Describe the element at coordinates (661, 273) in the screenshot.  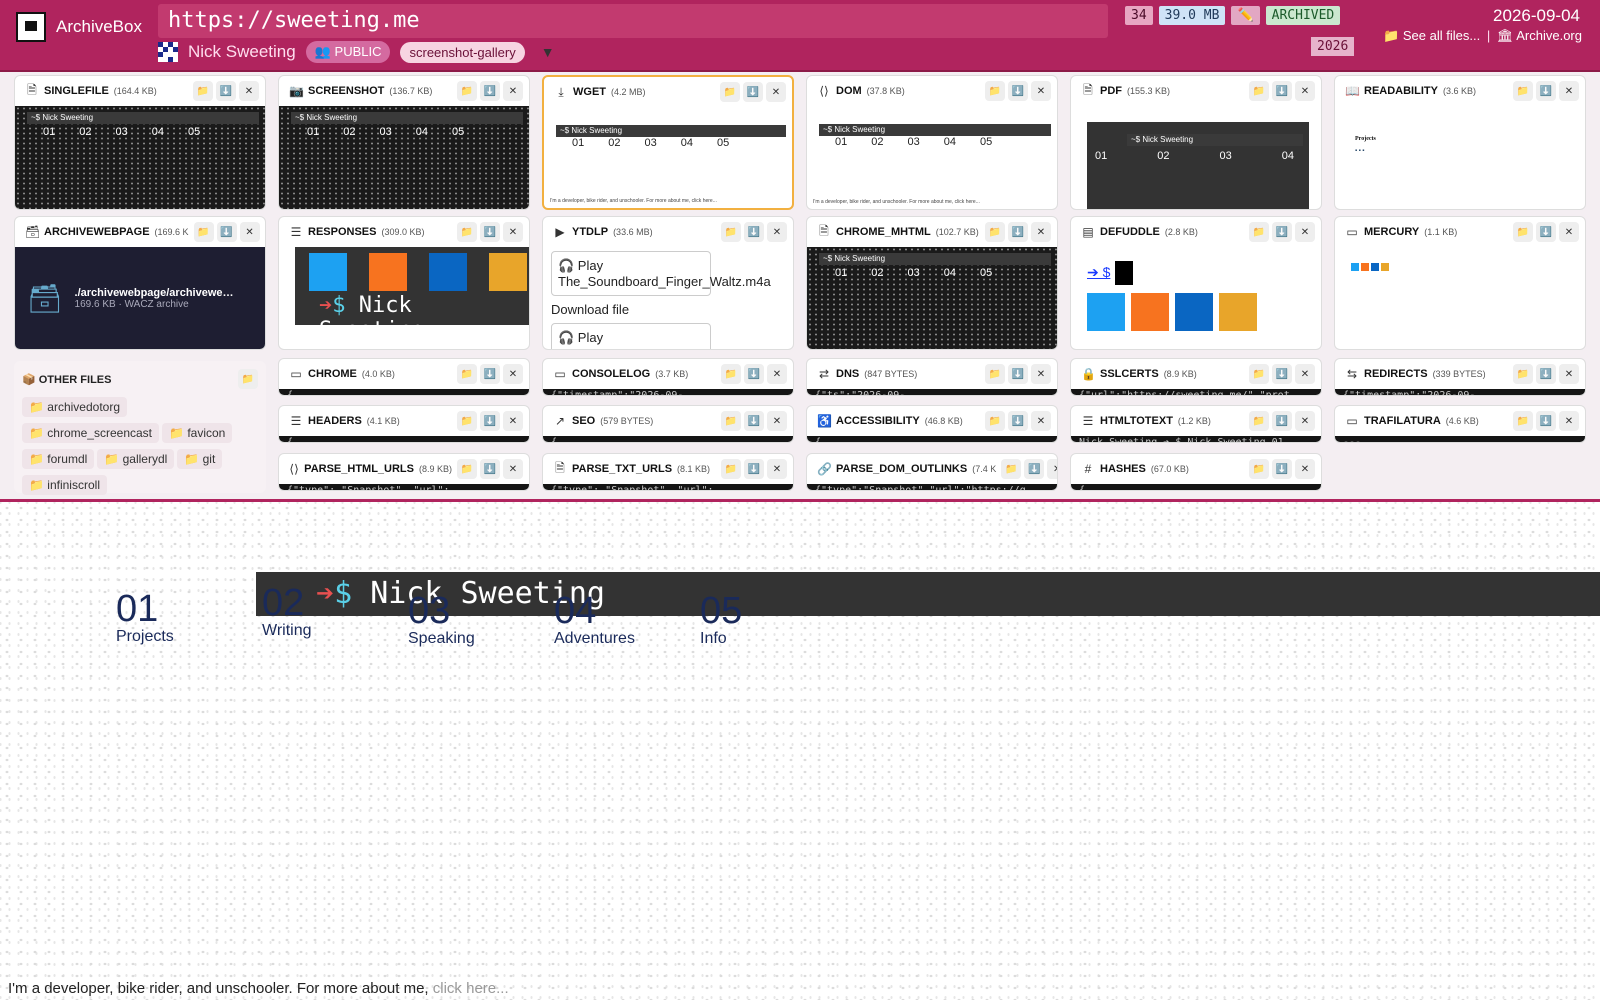
I see `play-audio-button: 🎧 Play The_Soundboard_Finger_Waltz.m4a` at that location.